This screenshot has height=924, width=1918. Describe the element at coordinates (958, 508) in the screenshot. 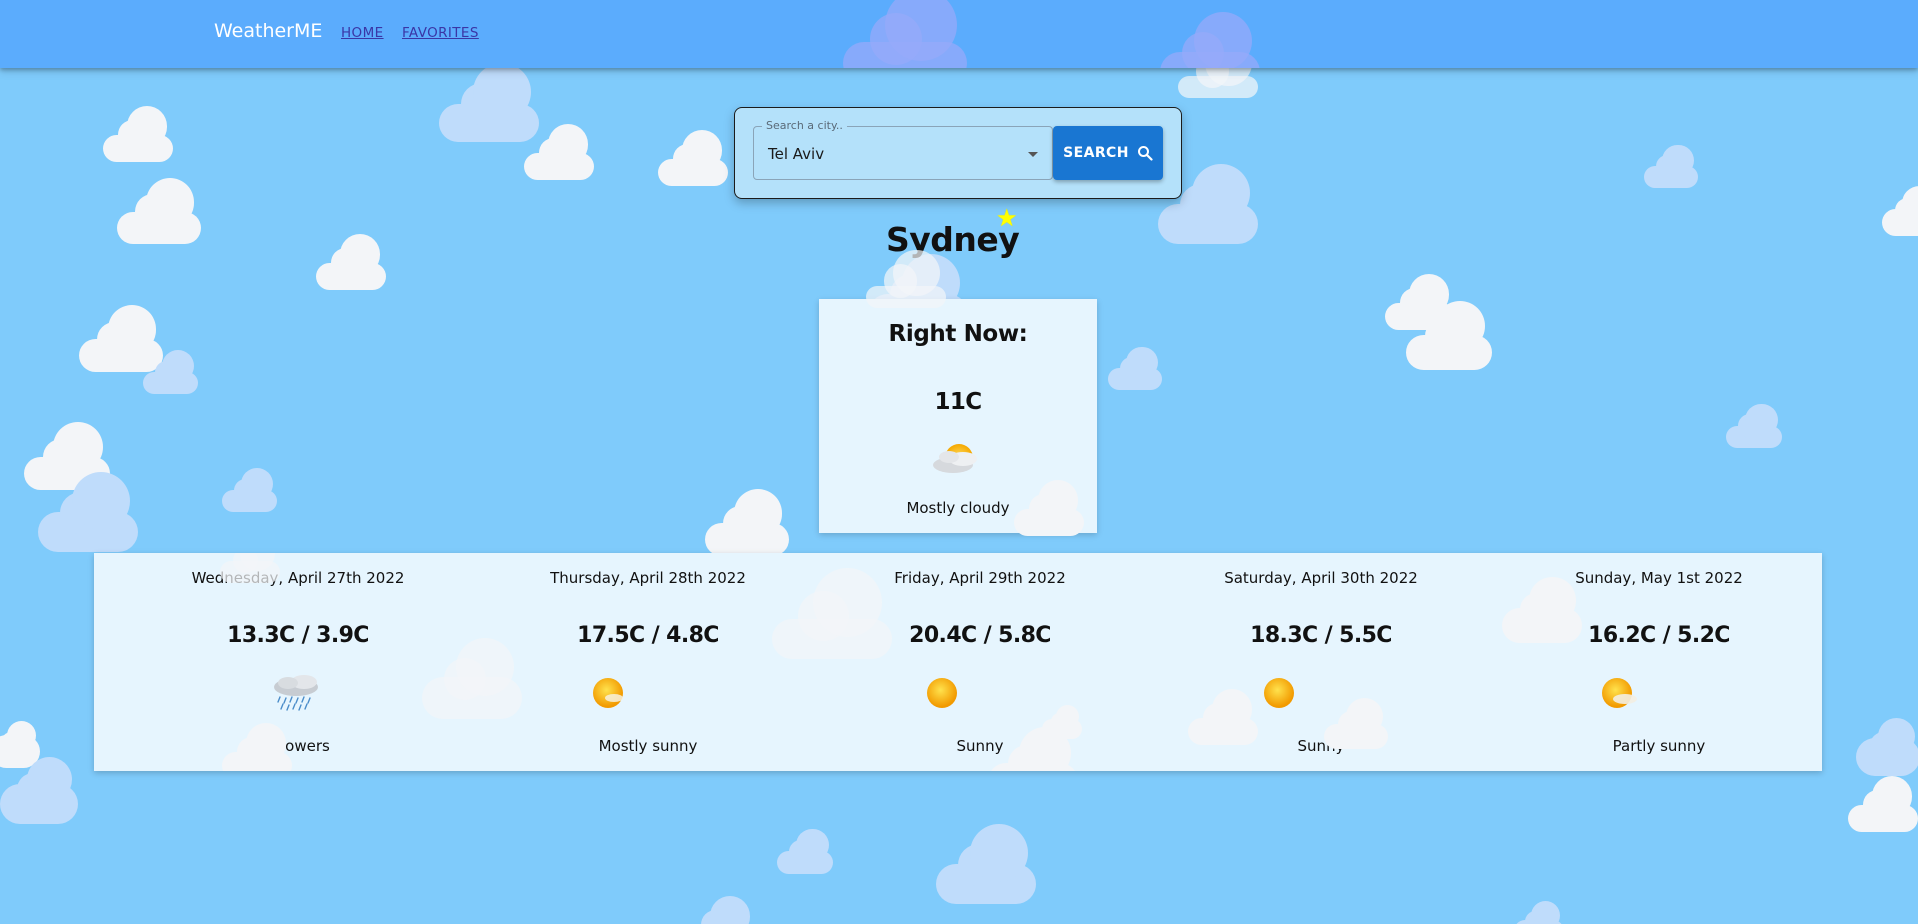

I see `current-condition: Mostly cloudy` at that location.